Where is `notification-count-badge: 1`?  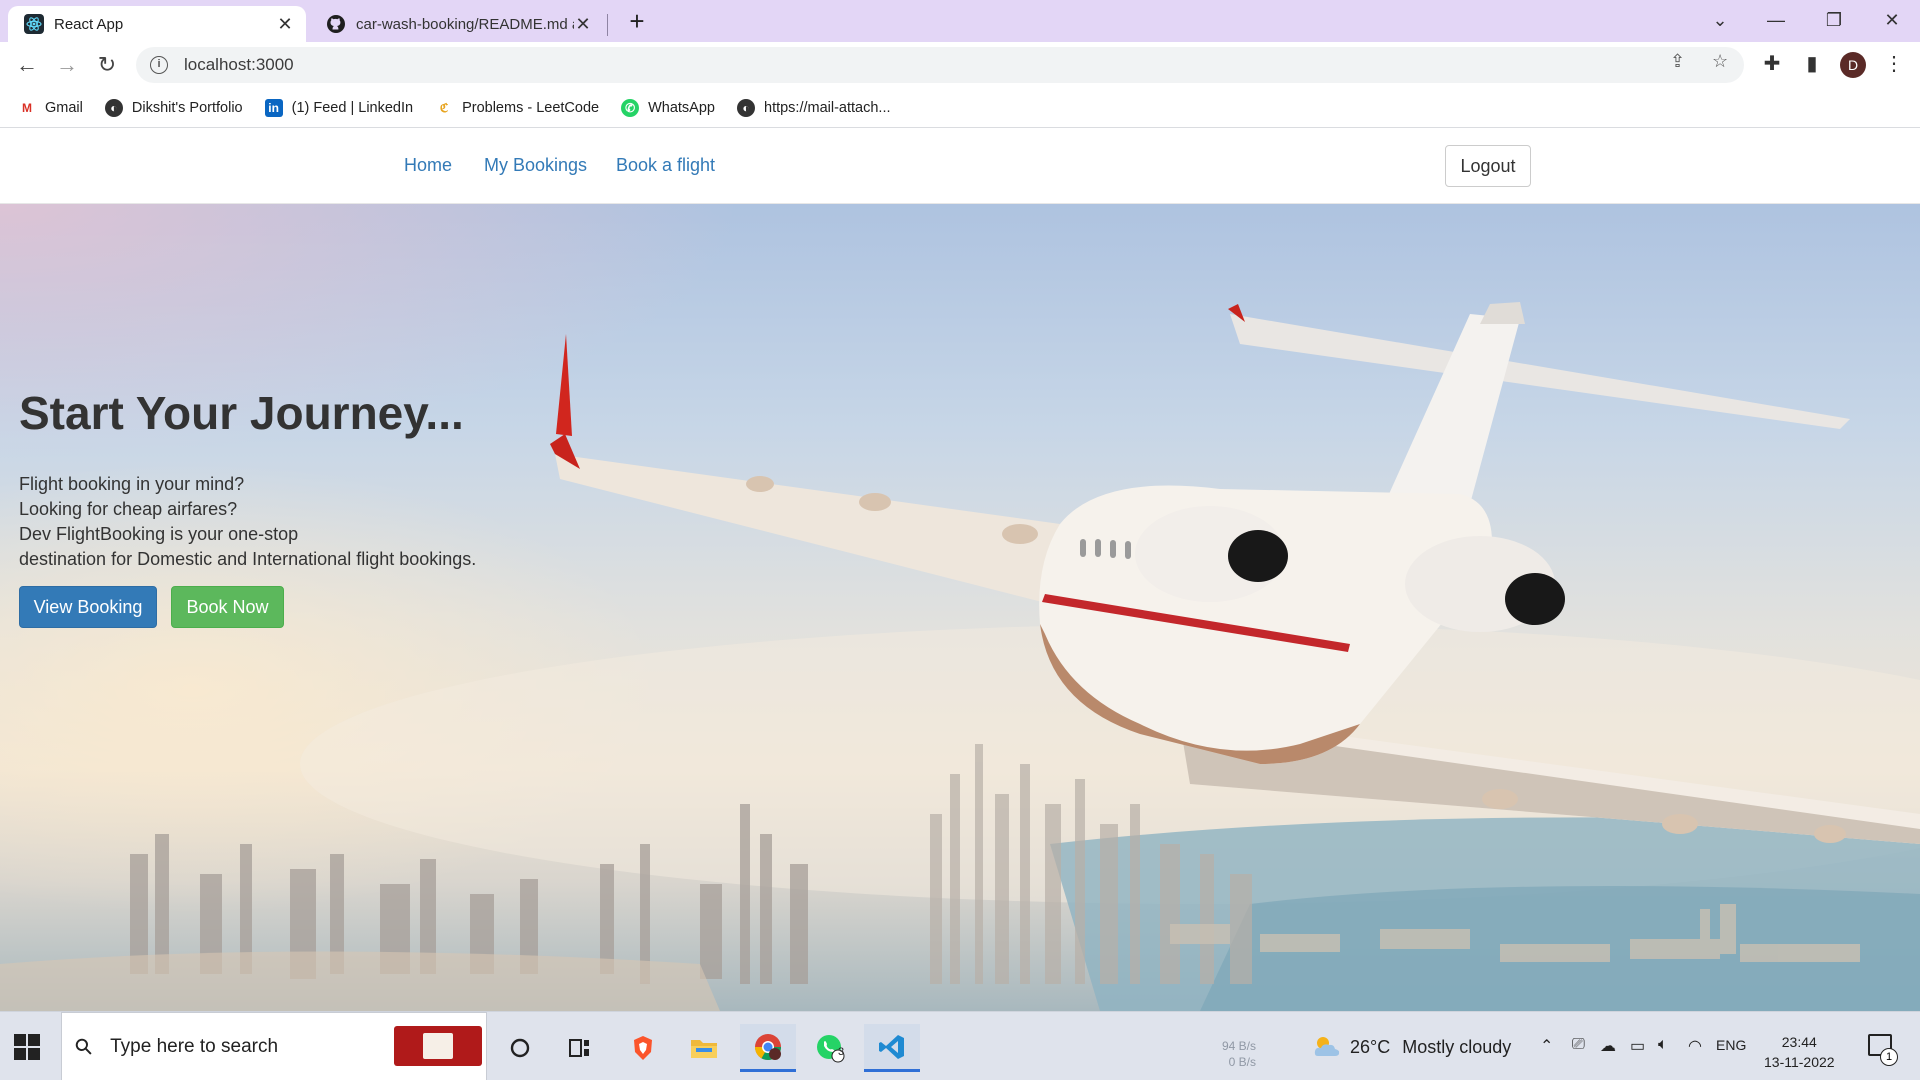 notification-count-badge: 1 is located at coordinates (1889, 1057).